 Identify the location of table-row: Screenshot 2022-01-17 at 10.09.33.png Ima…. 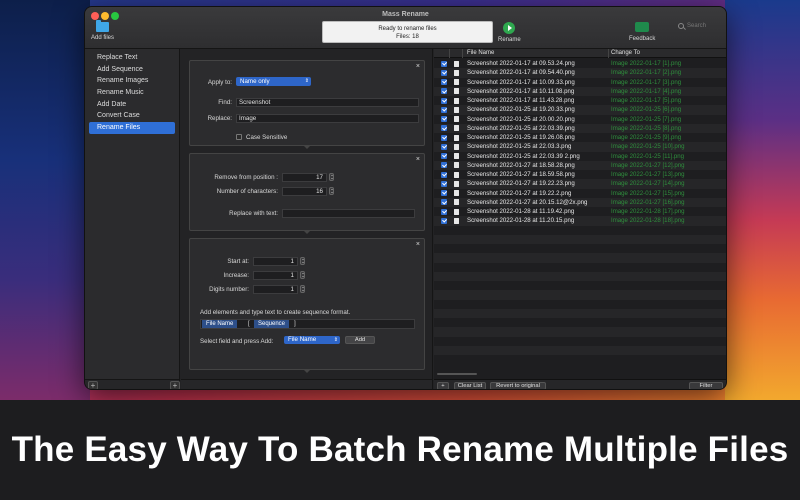
(580, 82).